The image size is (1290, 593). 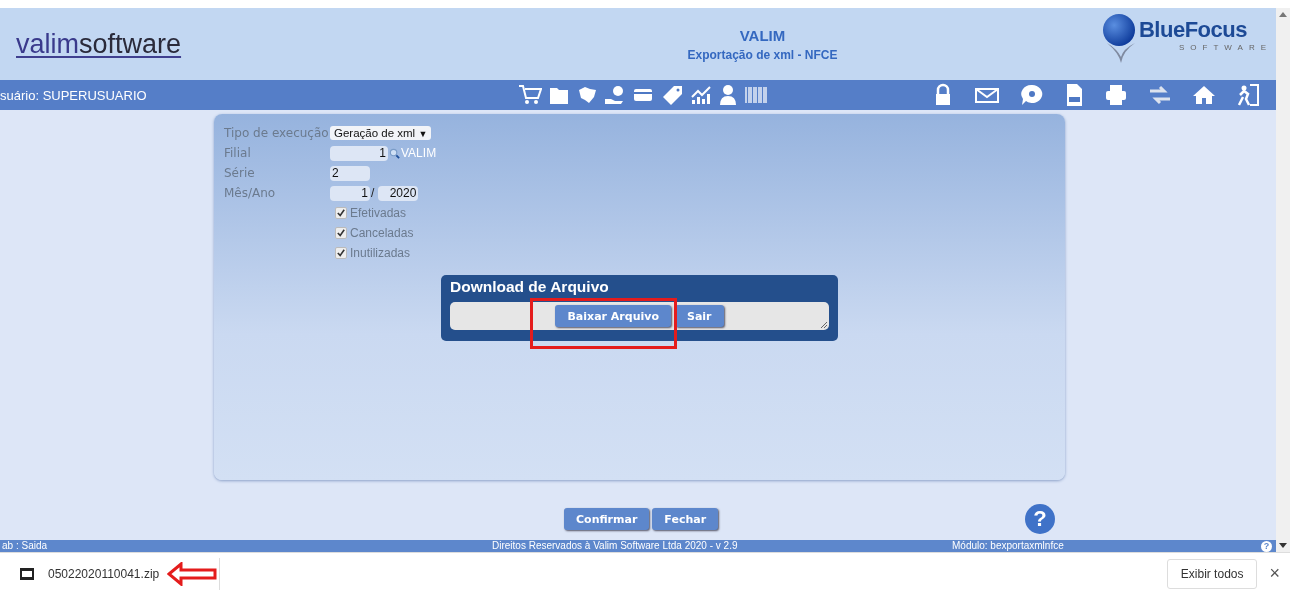 What do you see at coordinates (685, 519) in the screenshot?
I see `footer-button: Fechar` at bounding box center [685, 519].